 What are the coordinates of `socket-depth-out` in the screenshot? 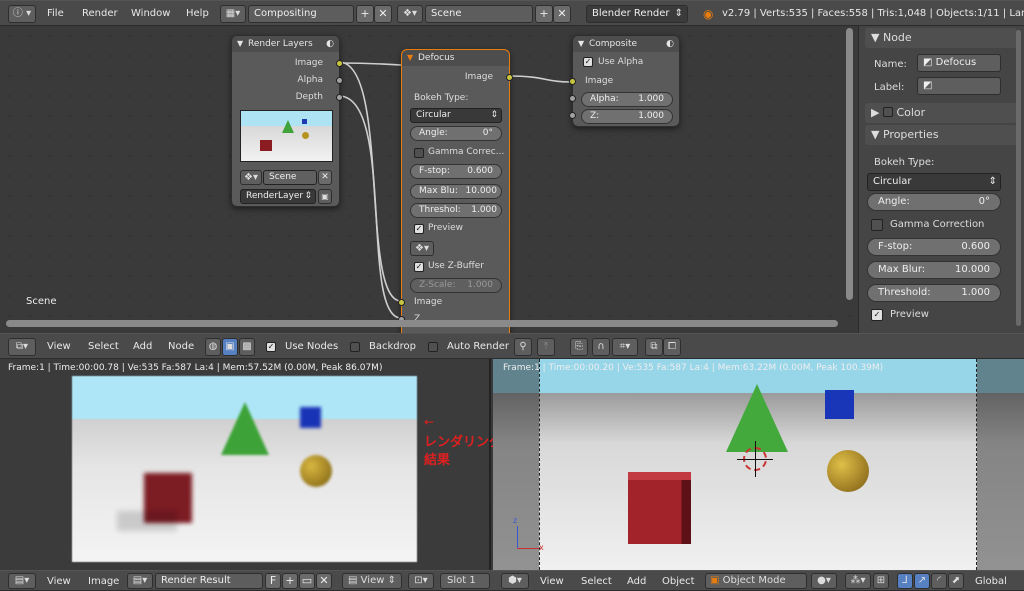 It's located at (339, 97).